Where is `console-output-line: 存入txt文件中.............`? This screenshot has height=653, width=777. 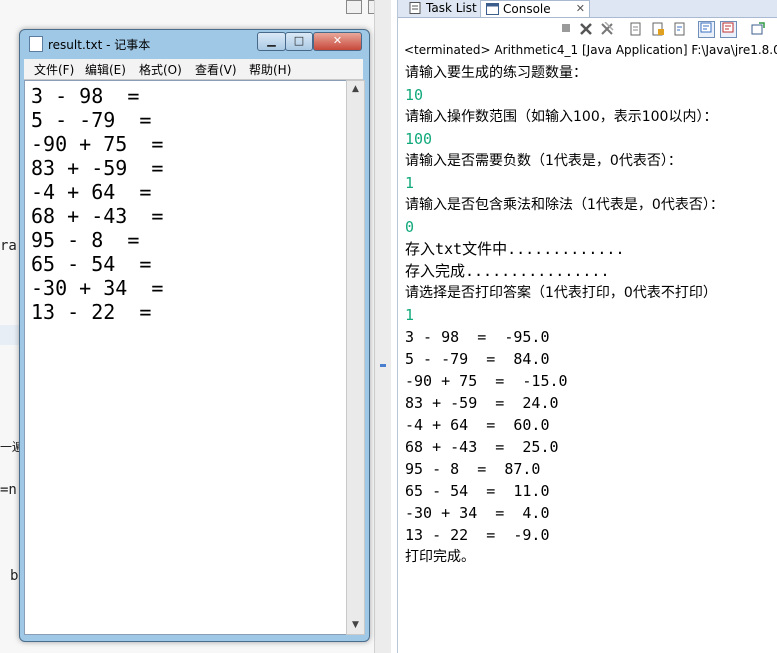
console-output-line: 存入txt文件中............. is located at coordinates (515, 249).